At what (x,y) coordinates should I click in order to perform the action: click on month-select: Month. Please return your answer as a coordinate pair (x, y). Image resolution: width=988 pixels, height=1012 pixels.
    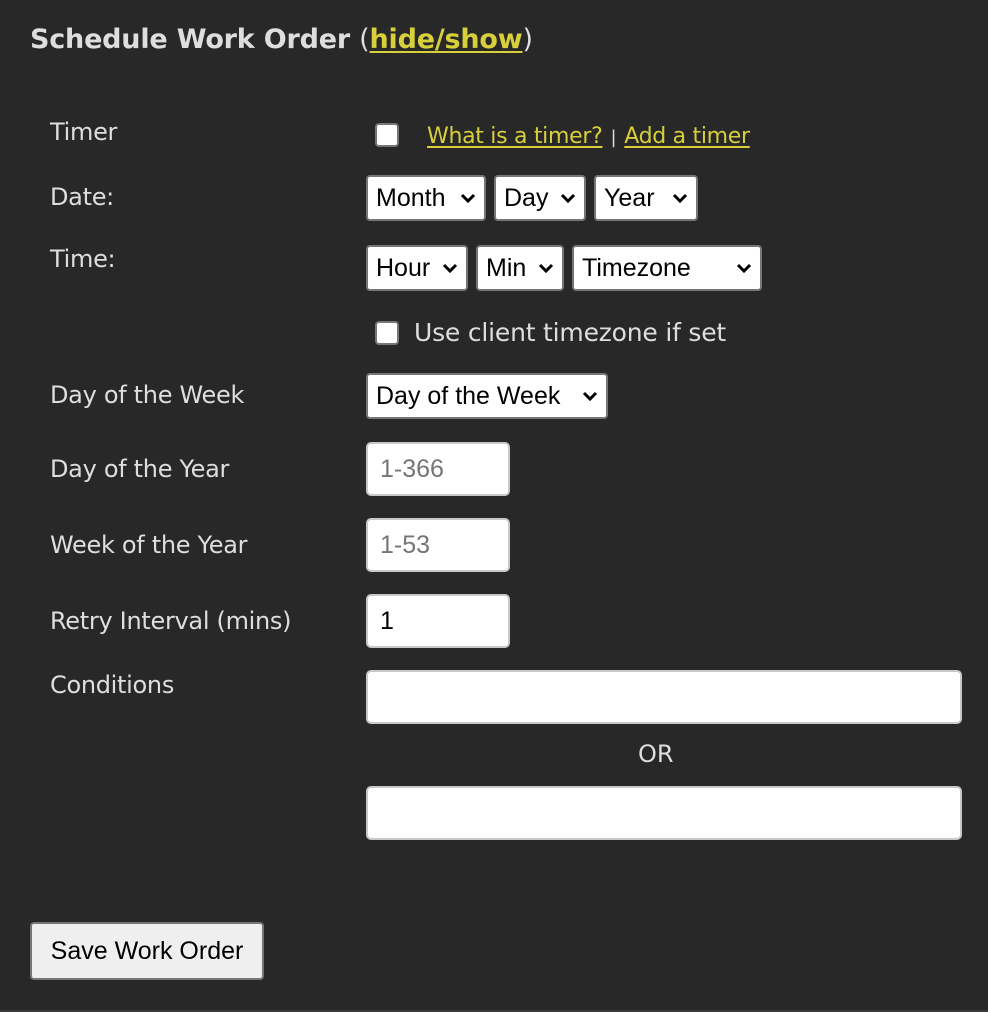
    Looking at the image, I should click on (426, 198).